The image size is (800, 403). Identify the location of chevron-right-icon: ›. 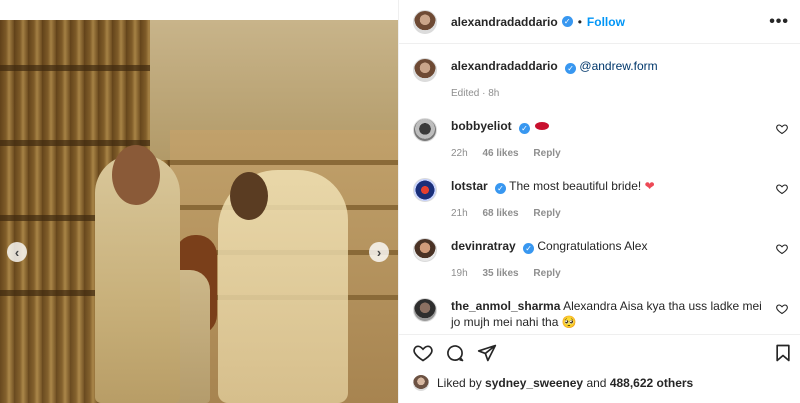
(379, 252).